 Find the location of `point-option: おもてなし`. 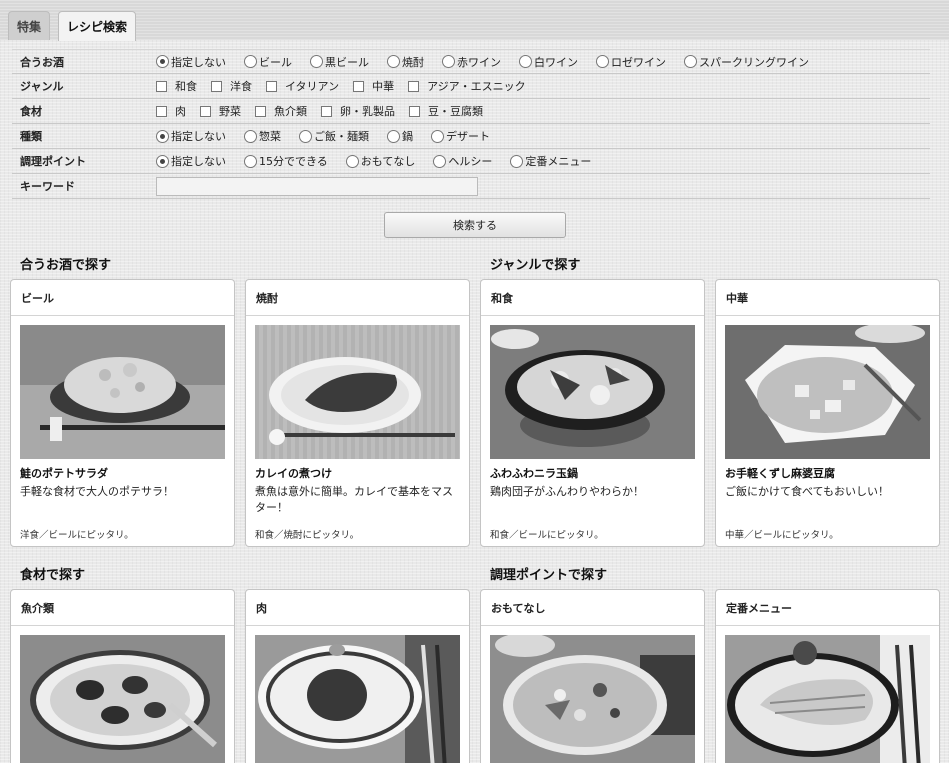

point-option: おもてなし is located at coordinates (380, 161).